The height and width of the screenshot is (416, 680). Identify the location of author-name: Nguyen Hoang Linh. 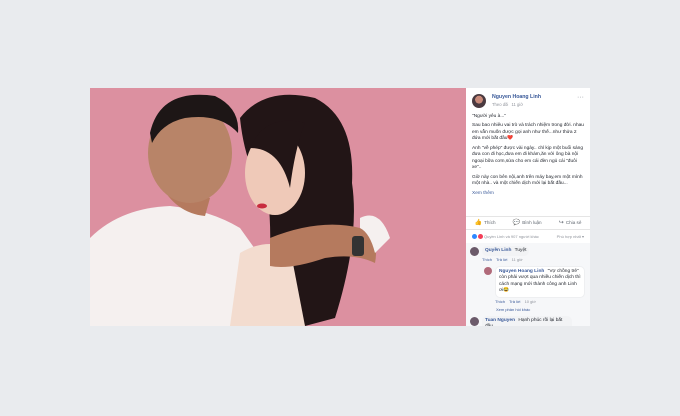
(538, 97).